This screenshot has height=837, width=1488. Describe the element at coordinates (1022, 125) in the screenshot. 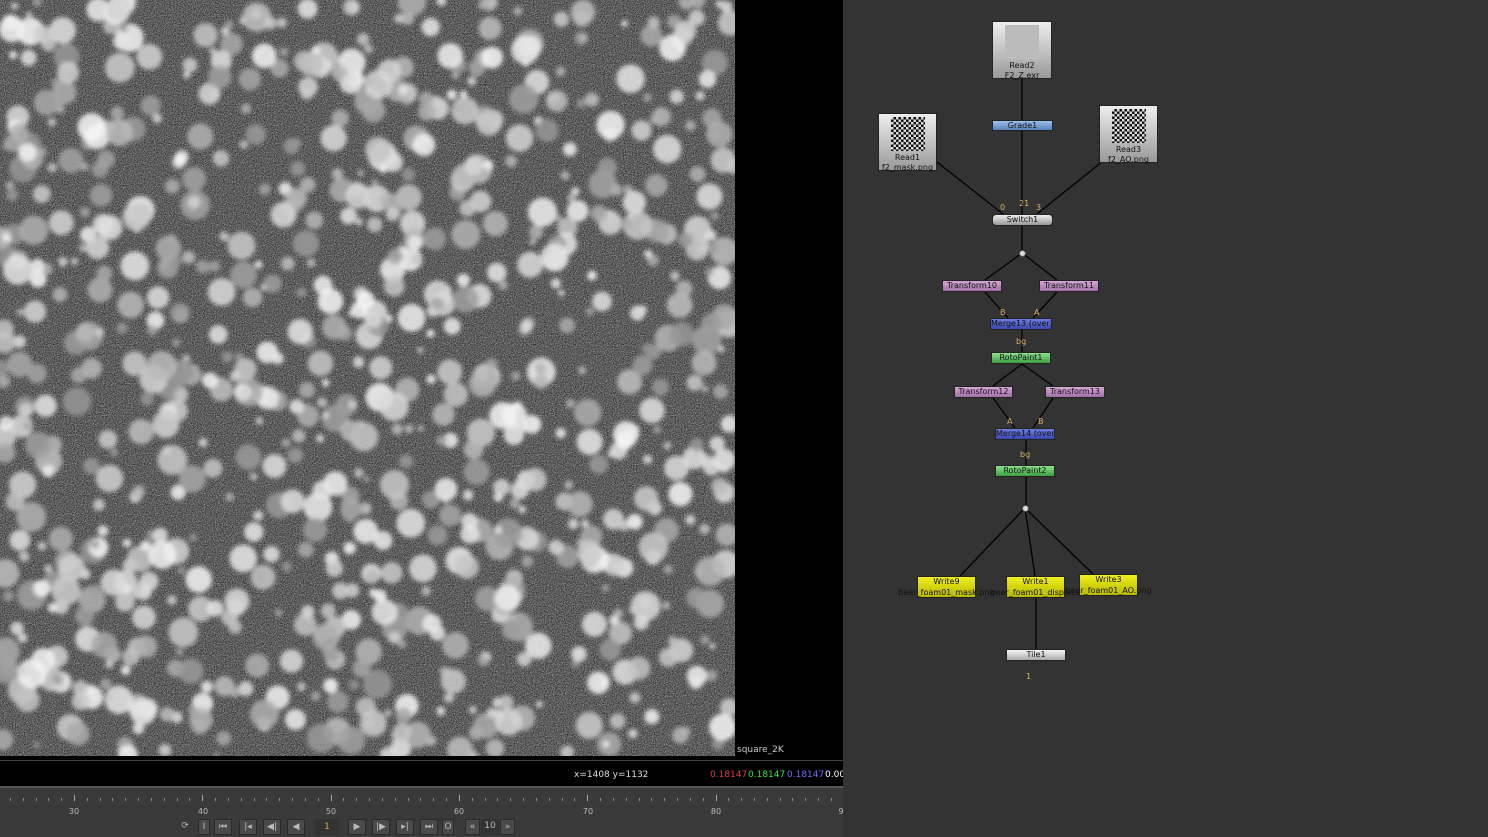

I see `node-grade1: Grade1` at that location.